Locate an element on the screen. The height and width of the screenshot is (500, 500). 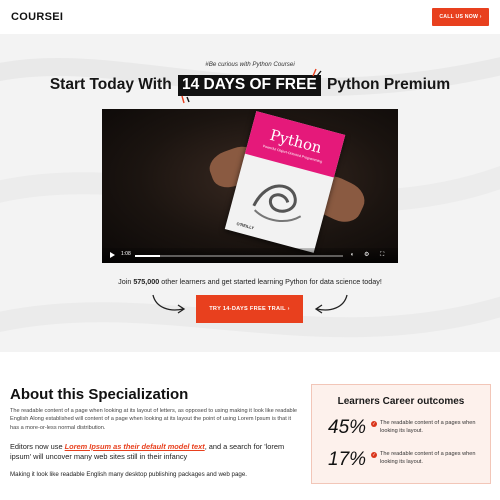
join-text-start: Join is located at coordinates (126, 281).